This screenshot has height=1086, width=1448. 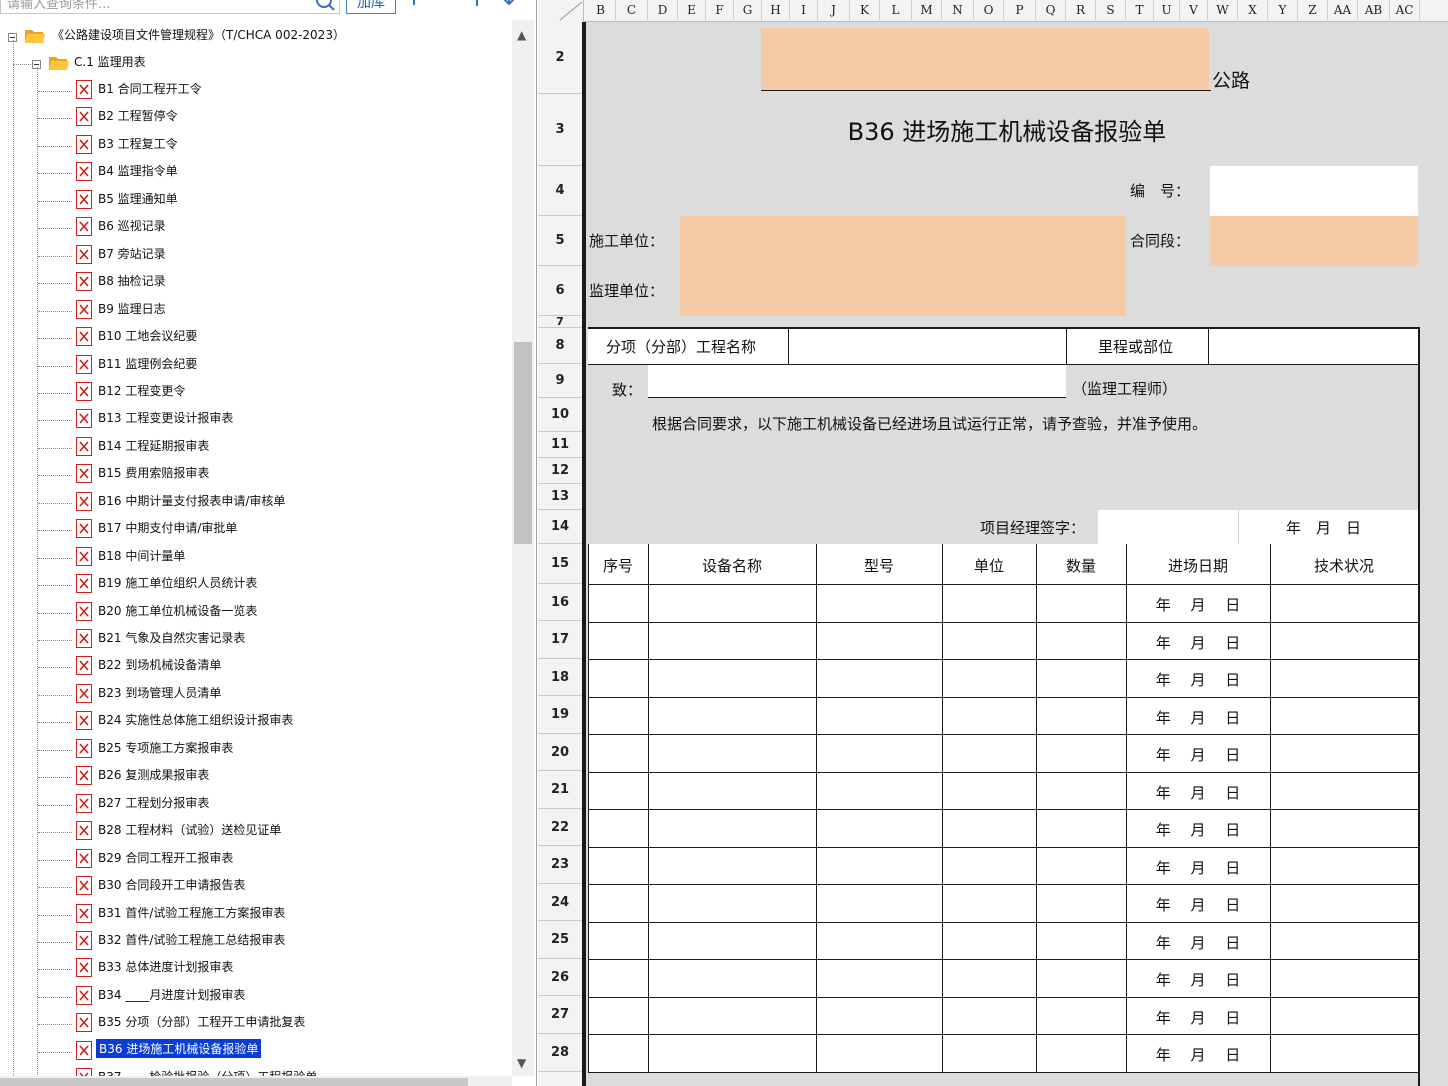 What do you see at coordinates (804, 11) in the screenshot?
I see `column-header: I` at bounding box center [804, 11].